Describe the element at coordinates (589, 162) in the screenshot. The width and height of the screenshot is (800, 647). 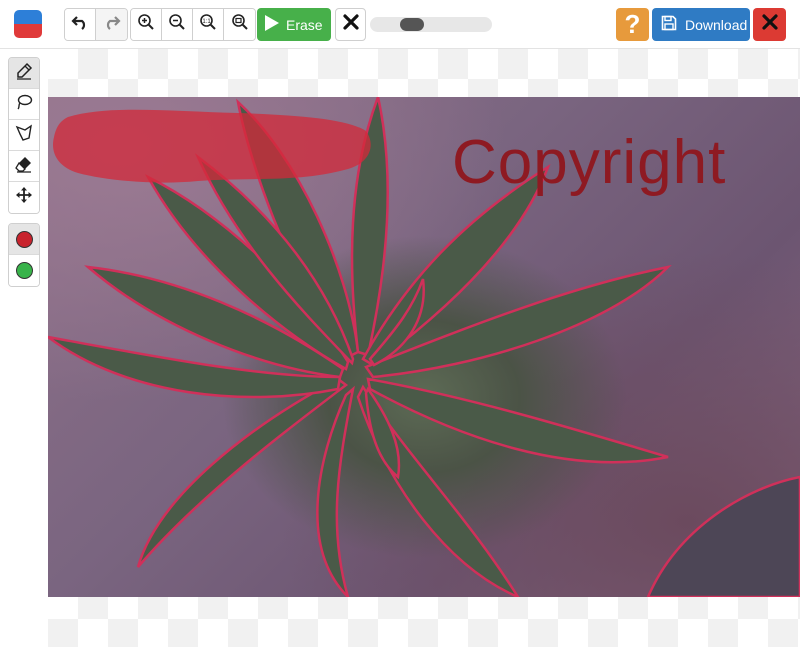
I see `watermark-text: Copyright` at that location.